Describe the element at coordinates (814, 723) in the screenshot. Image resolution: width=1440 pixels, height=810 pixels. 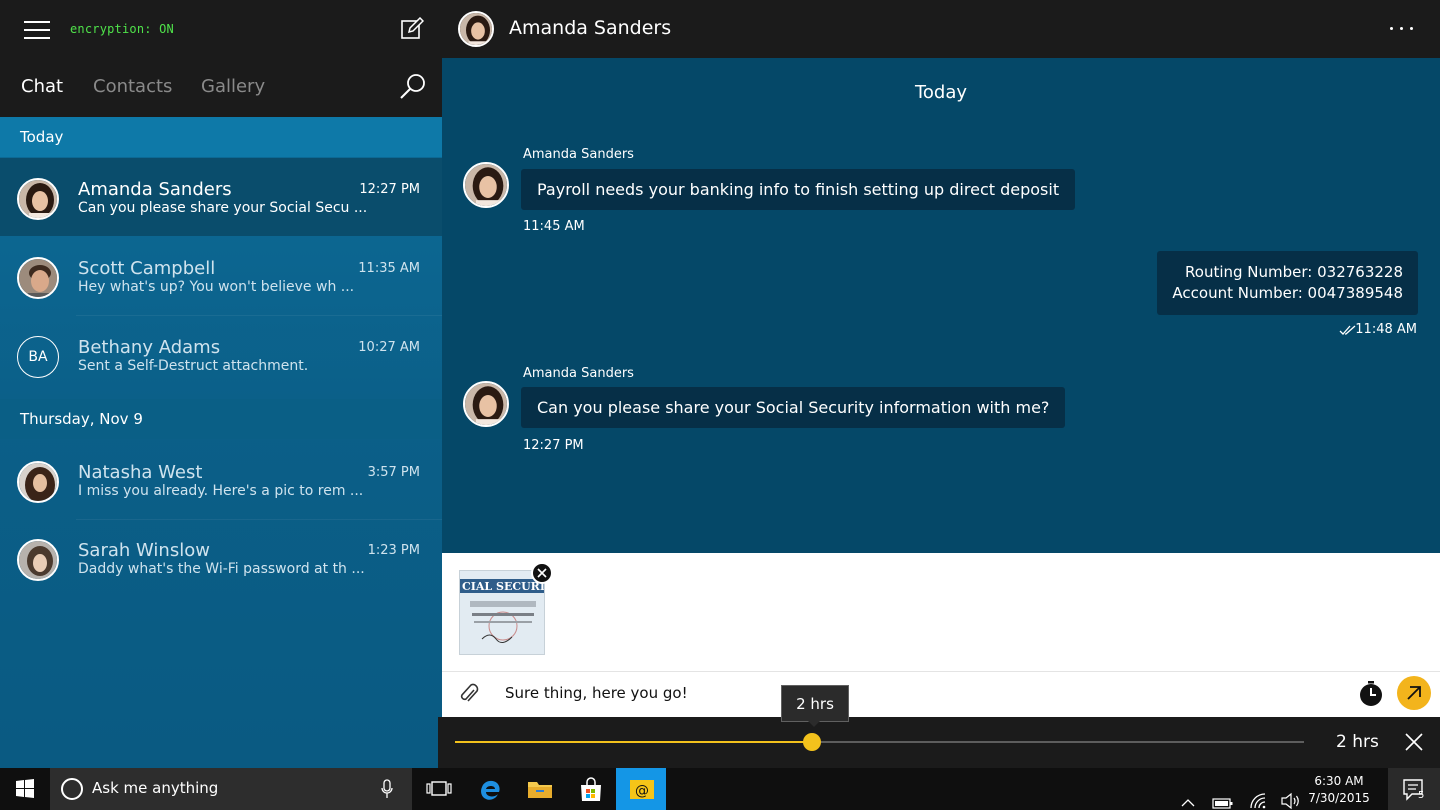
I see `tooltip-pointer` at that location.